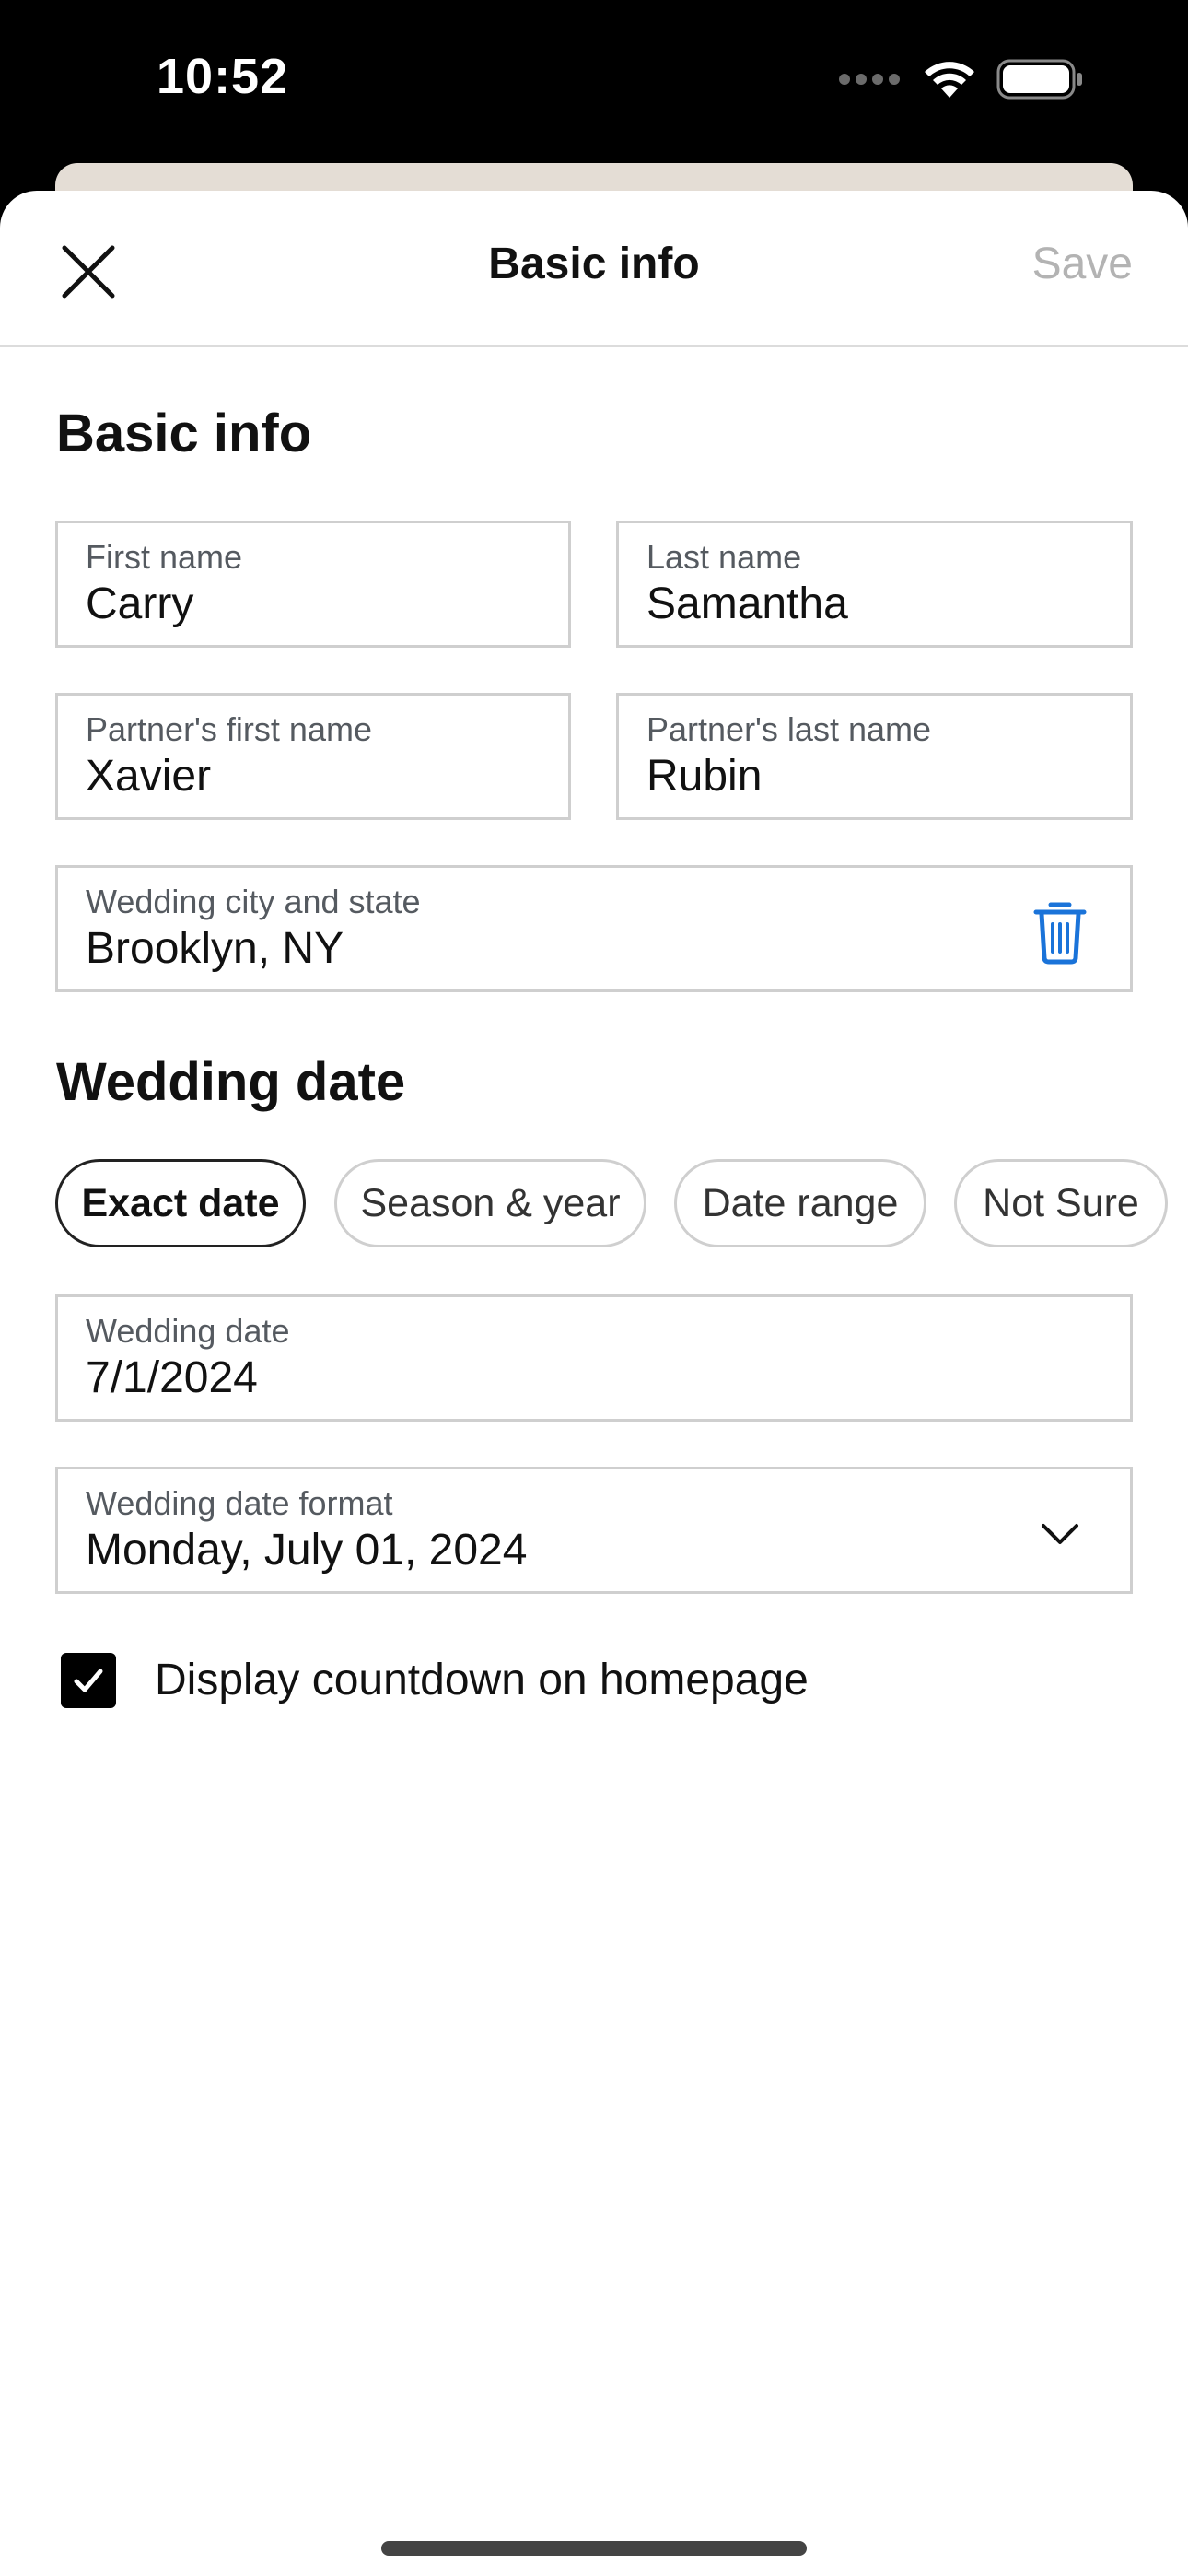 The image size is (1188, 2576). Describe the element at coordinates (789, 729) in the screenshot. I see `field-label: Partner's last name` at that location.